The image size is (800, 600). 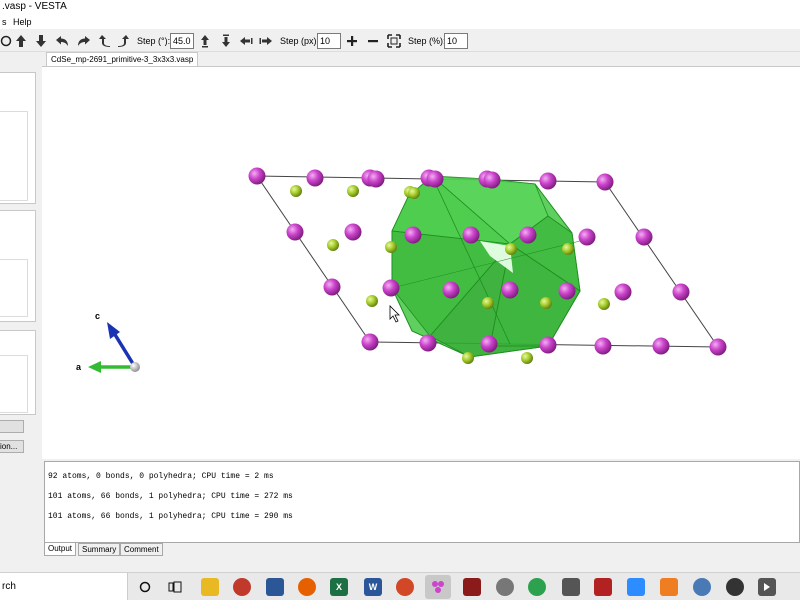 I want to click on app-red-icon, so click(x=242, y=587).